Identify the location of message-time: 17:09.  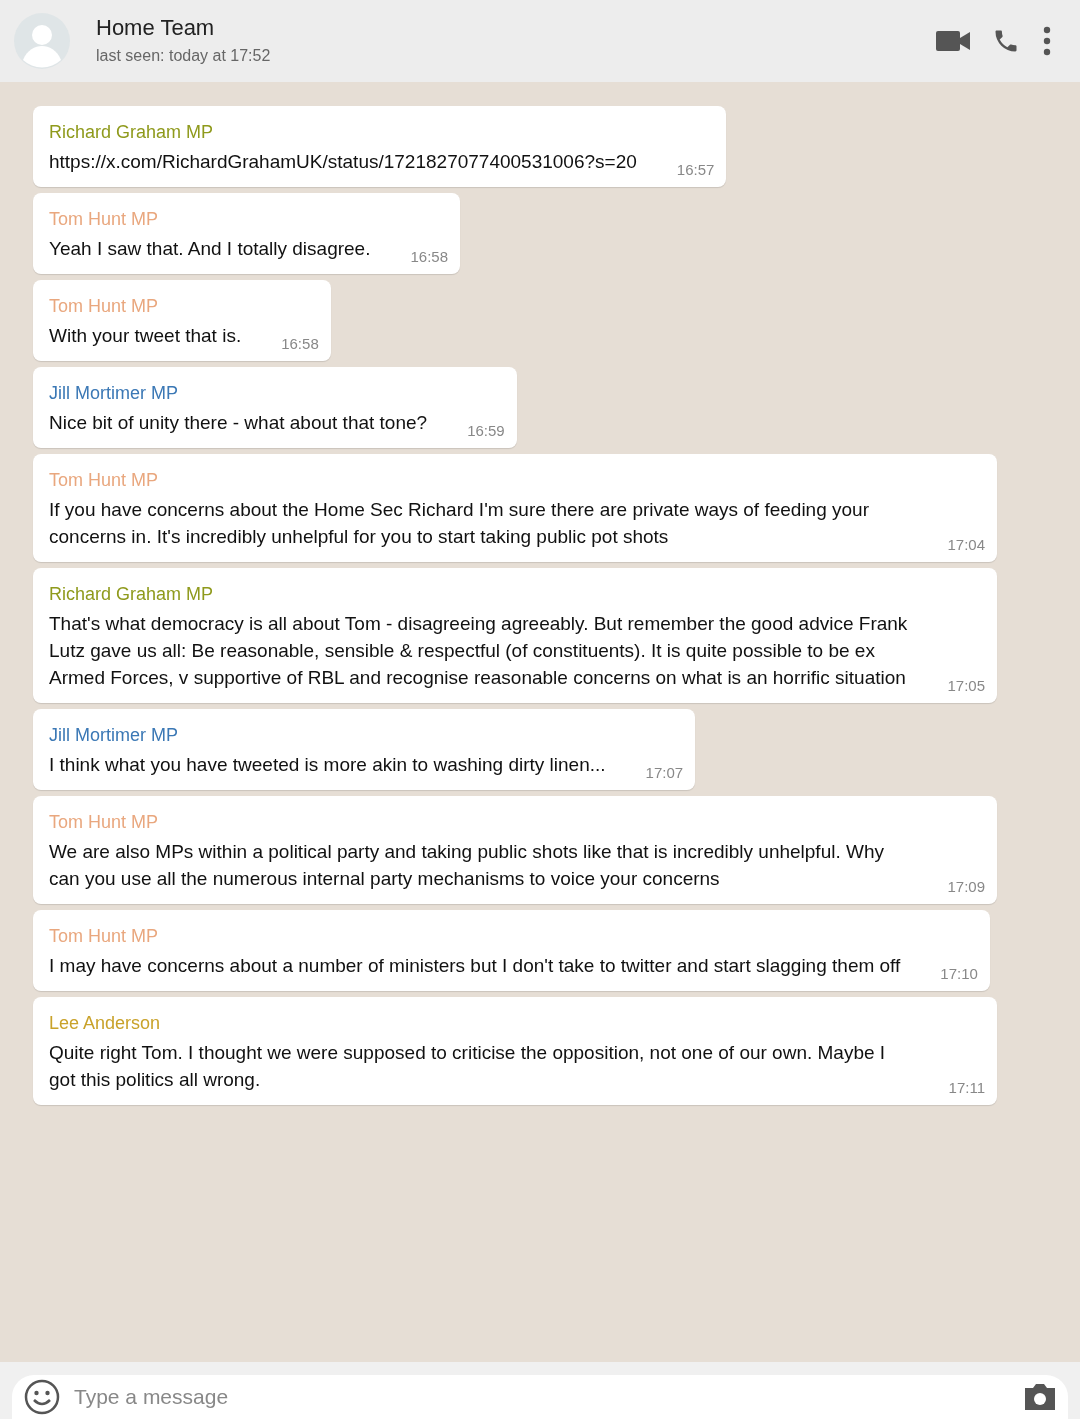
(966, 886).